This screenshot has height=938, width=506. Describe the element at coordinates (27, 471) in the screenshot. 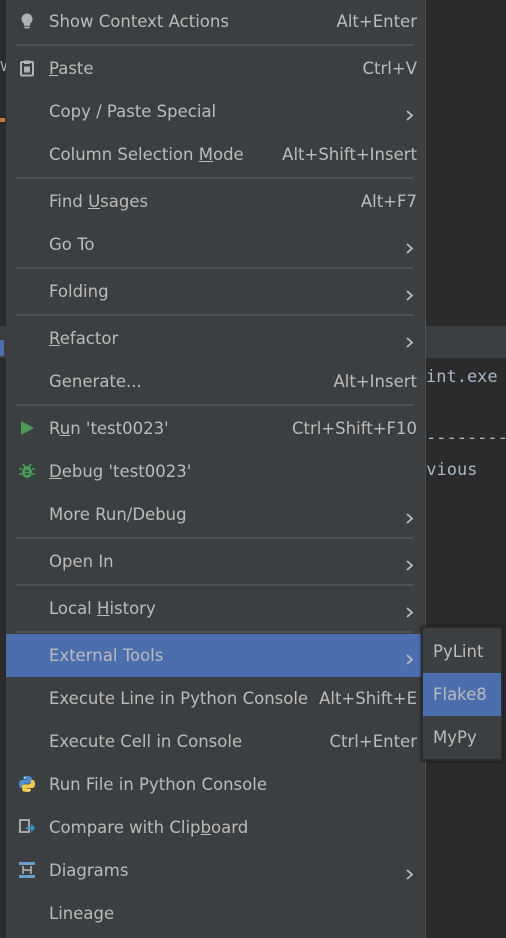

I see `debug-bug-icon` at that location.